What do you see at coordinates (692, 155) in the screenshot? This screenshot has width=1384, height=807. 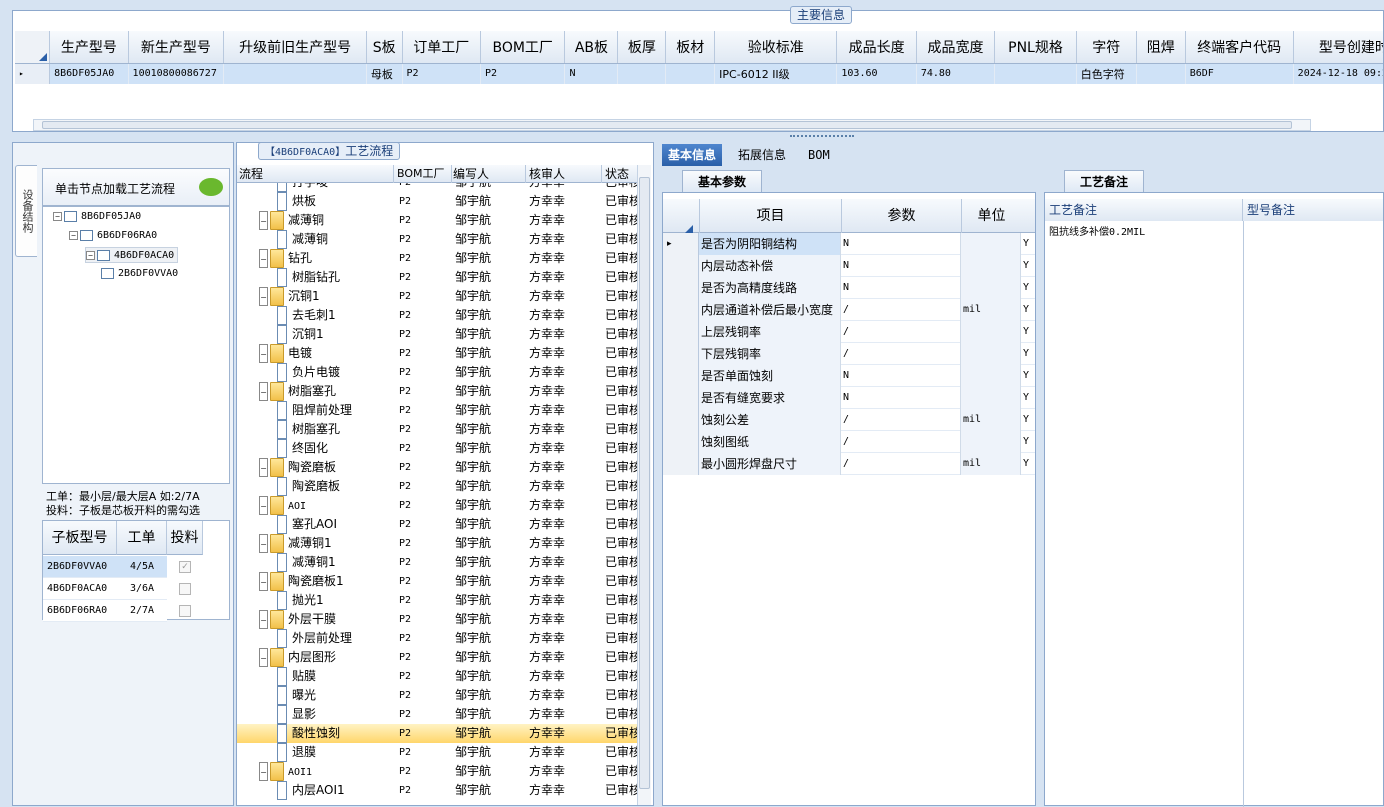 I see `tab-basic-info: 基本信息` at bounding box center [692, 155].